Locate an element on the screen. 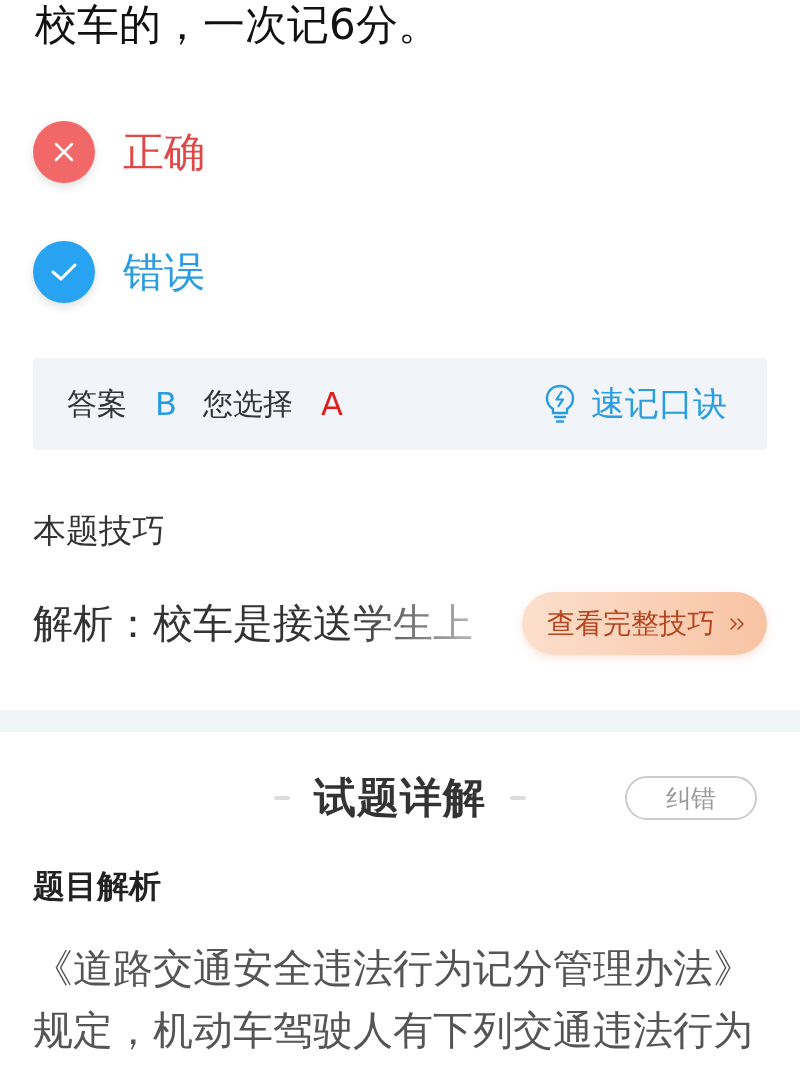  full-tip-button: 查看完整技巧 is located at coordinates (644, 623).